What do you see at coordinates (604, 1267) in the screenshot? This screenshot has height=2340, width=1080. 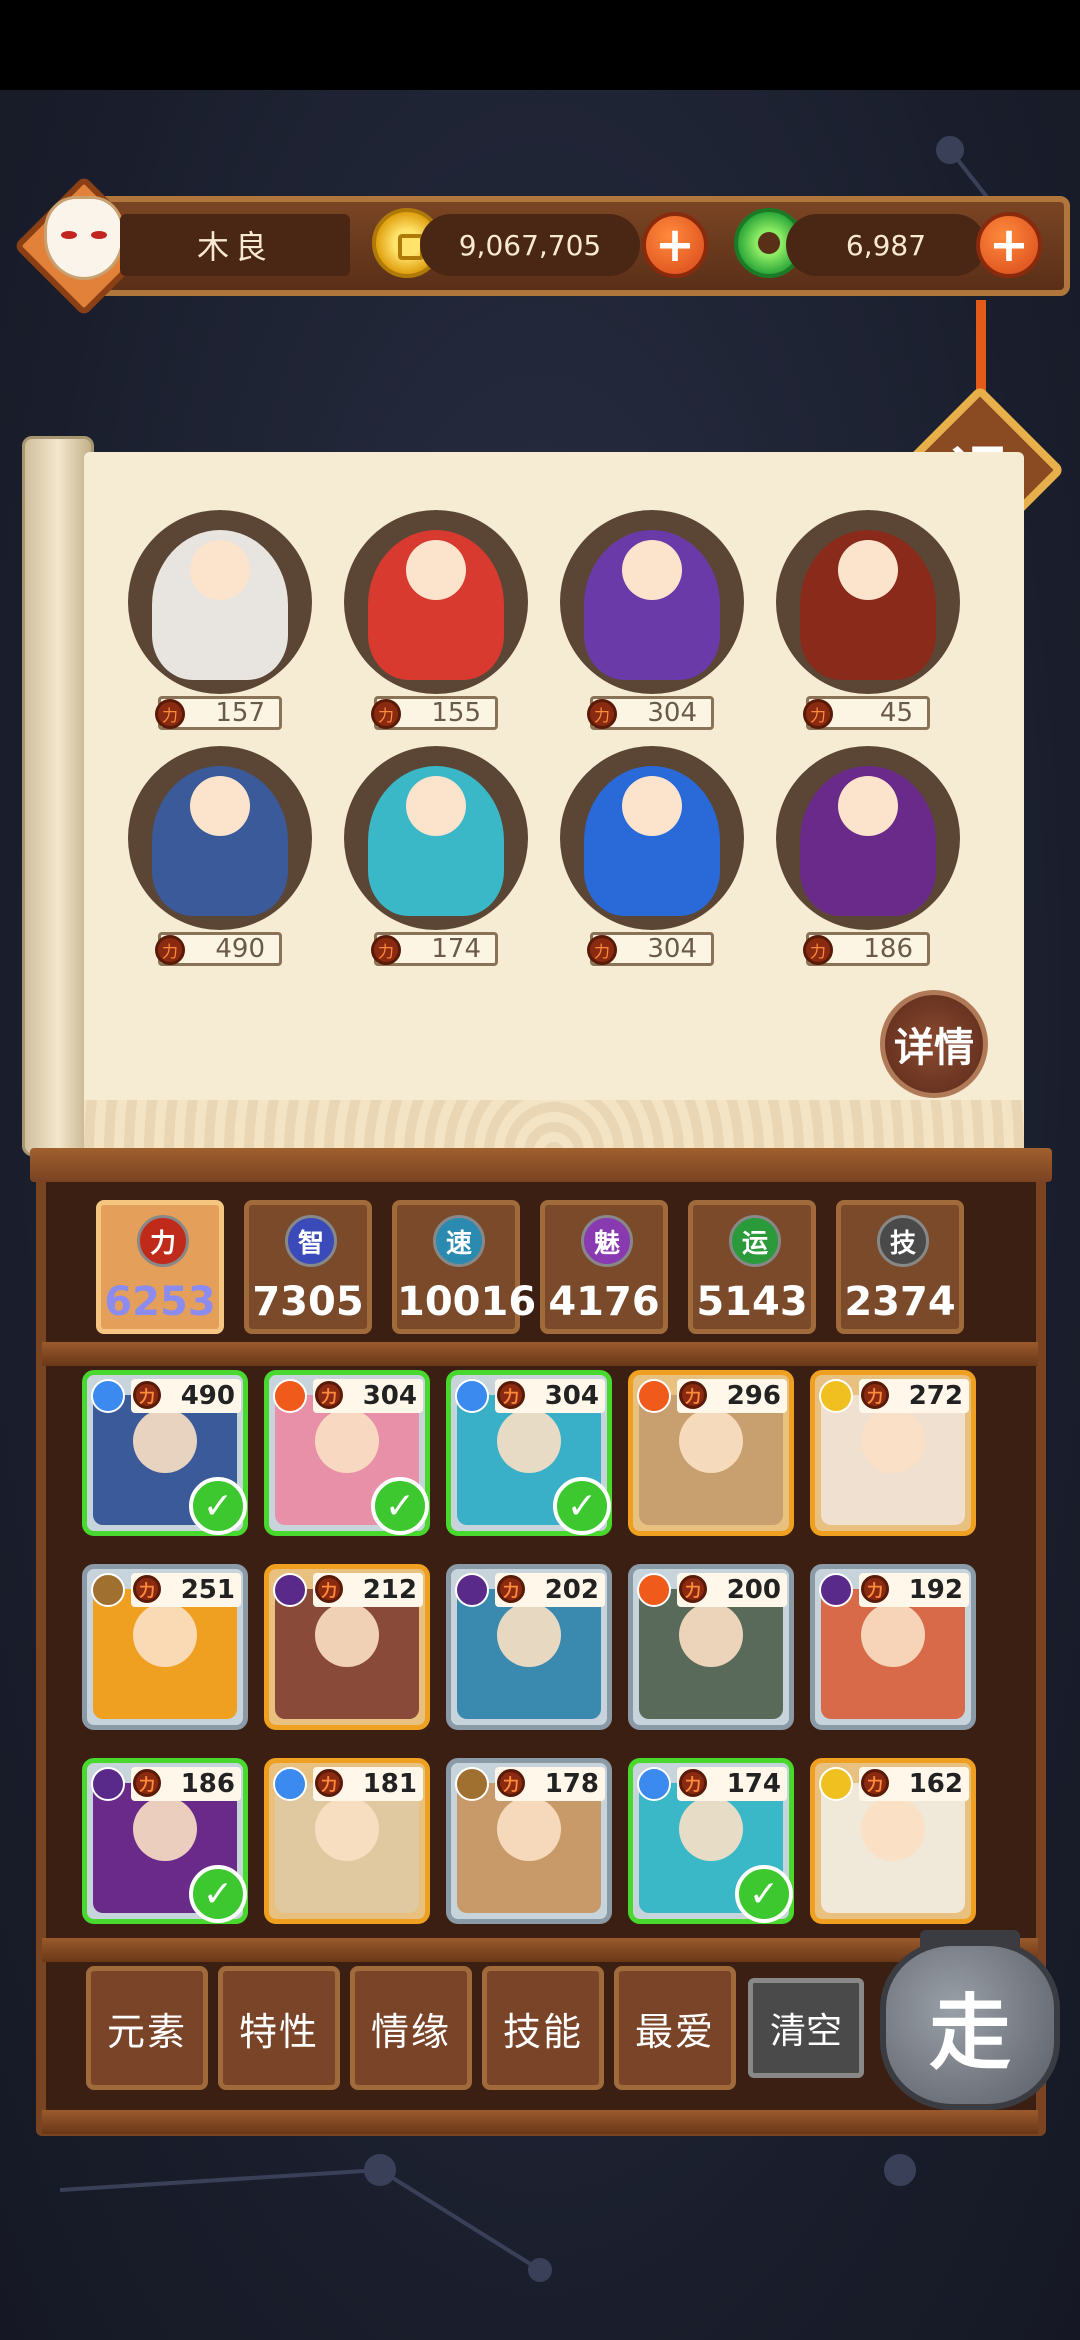 I see `stat-tab: 魅 4176` at bounding box center [604, 1267].